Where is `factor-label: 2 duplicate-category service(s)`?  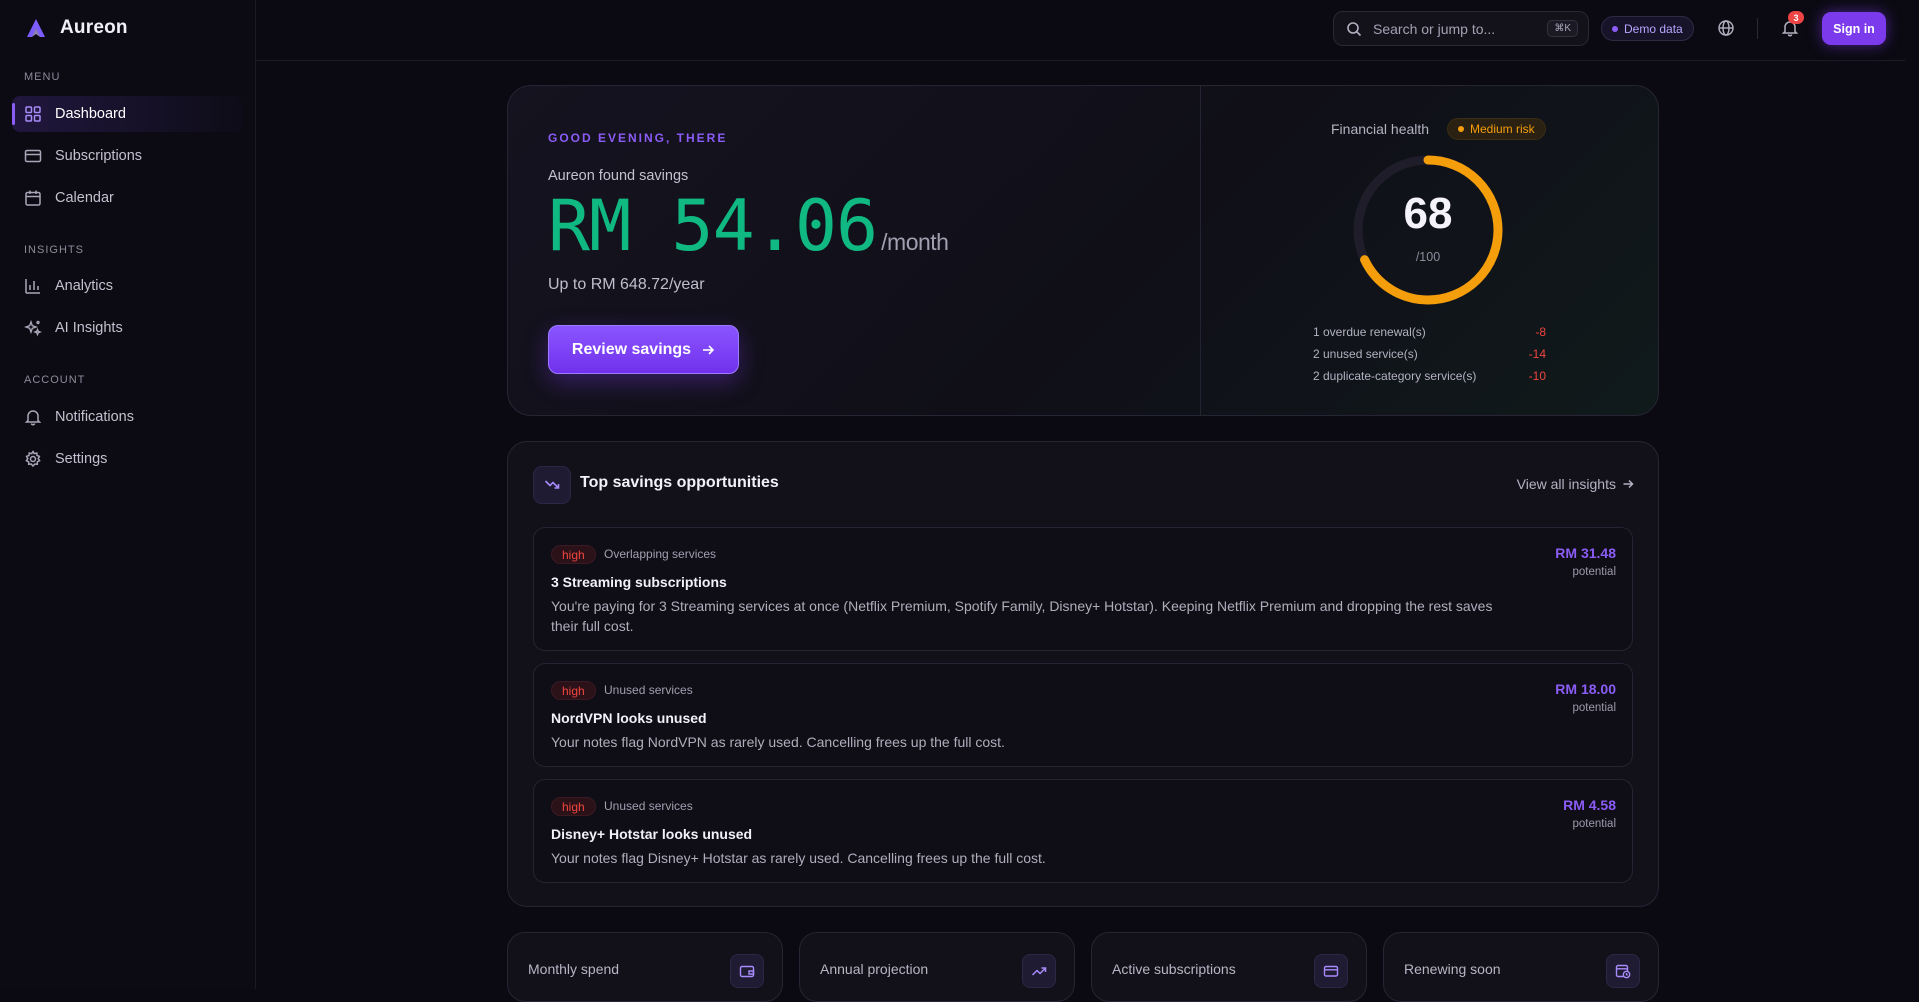
factor-label: 2 duplicate-category service(s) is located at coordinates (1395, 376).